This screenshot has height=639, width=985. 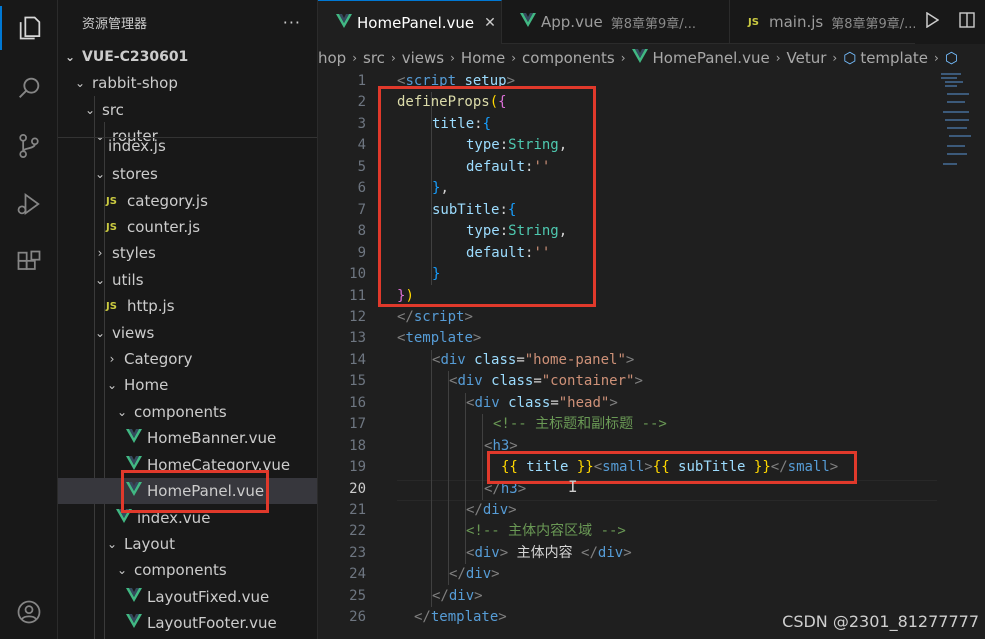 I want to click on line-number: 22, so click(x=357, y=531).